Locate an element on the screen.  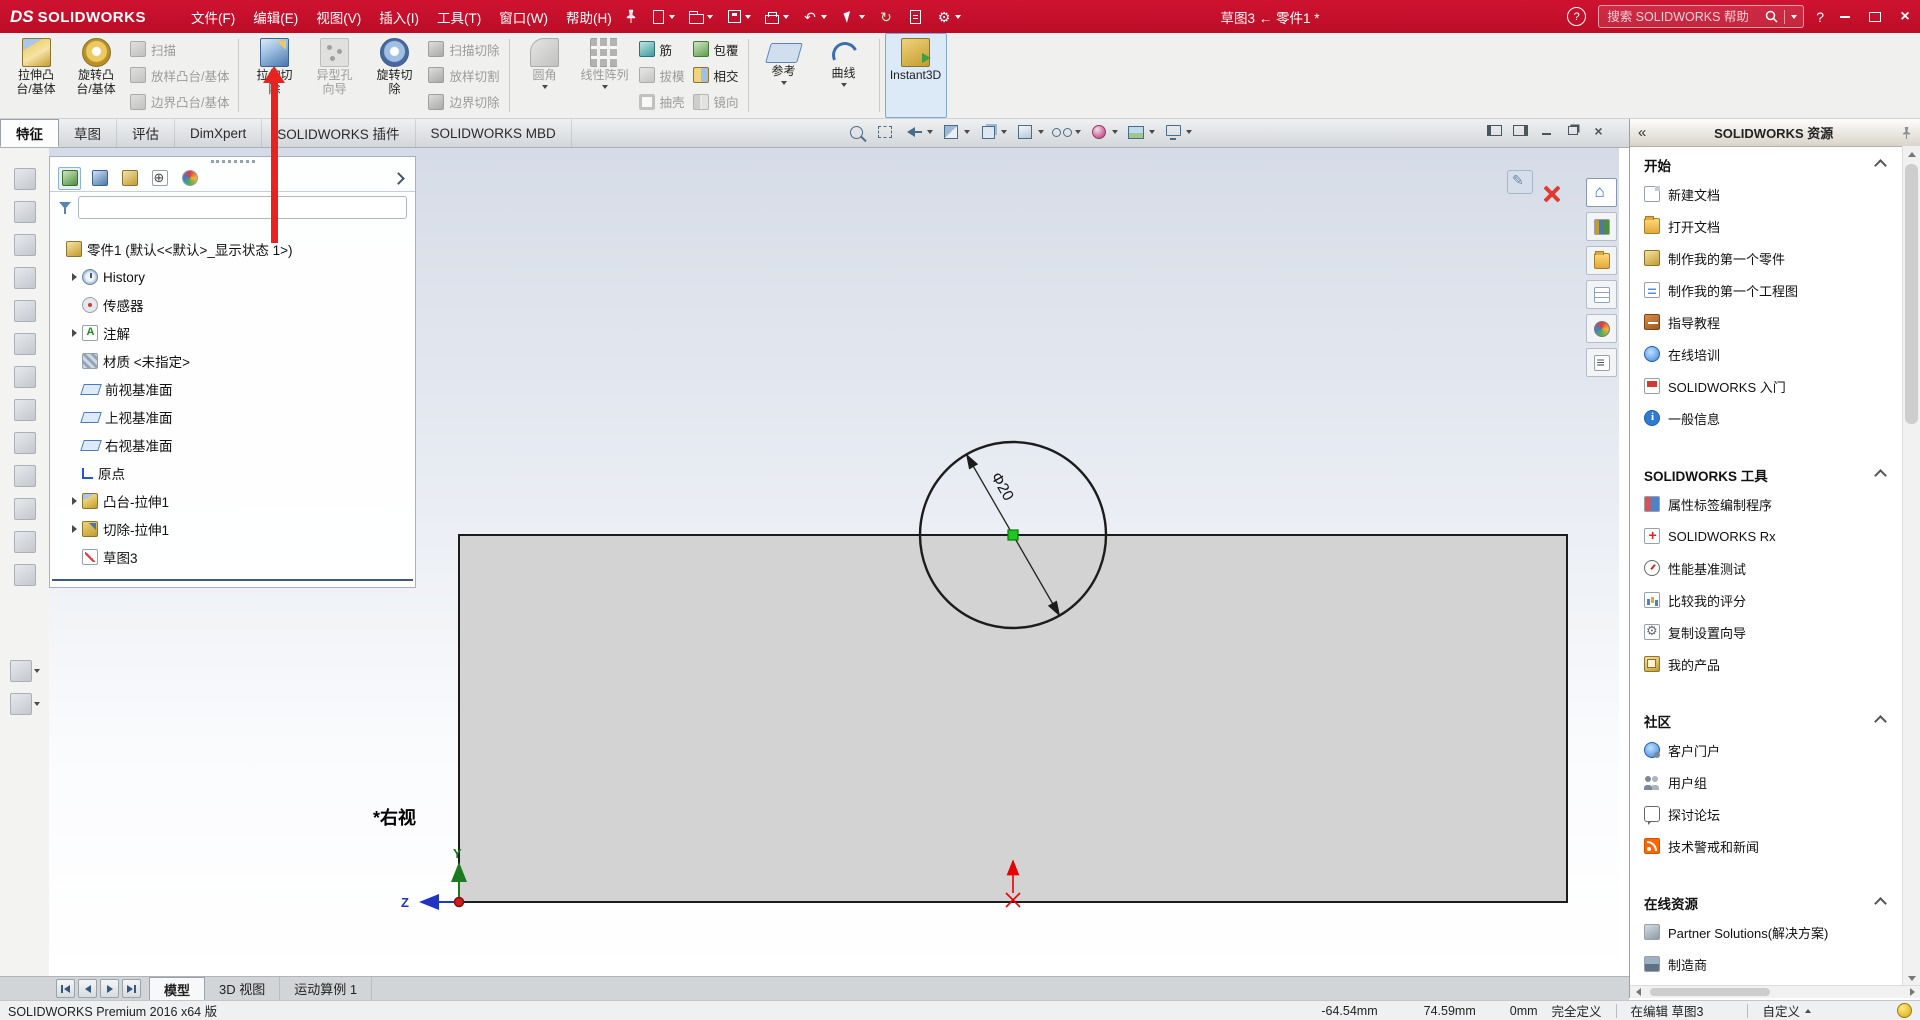
rollback-bar is located at coordinates (232, 580).